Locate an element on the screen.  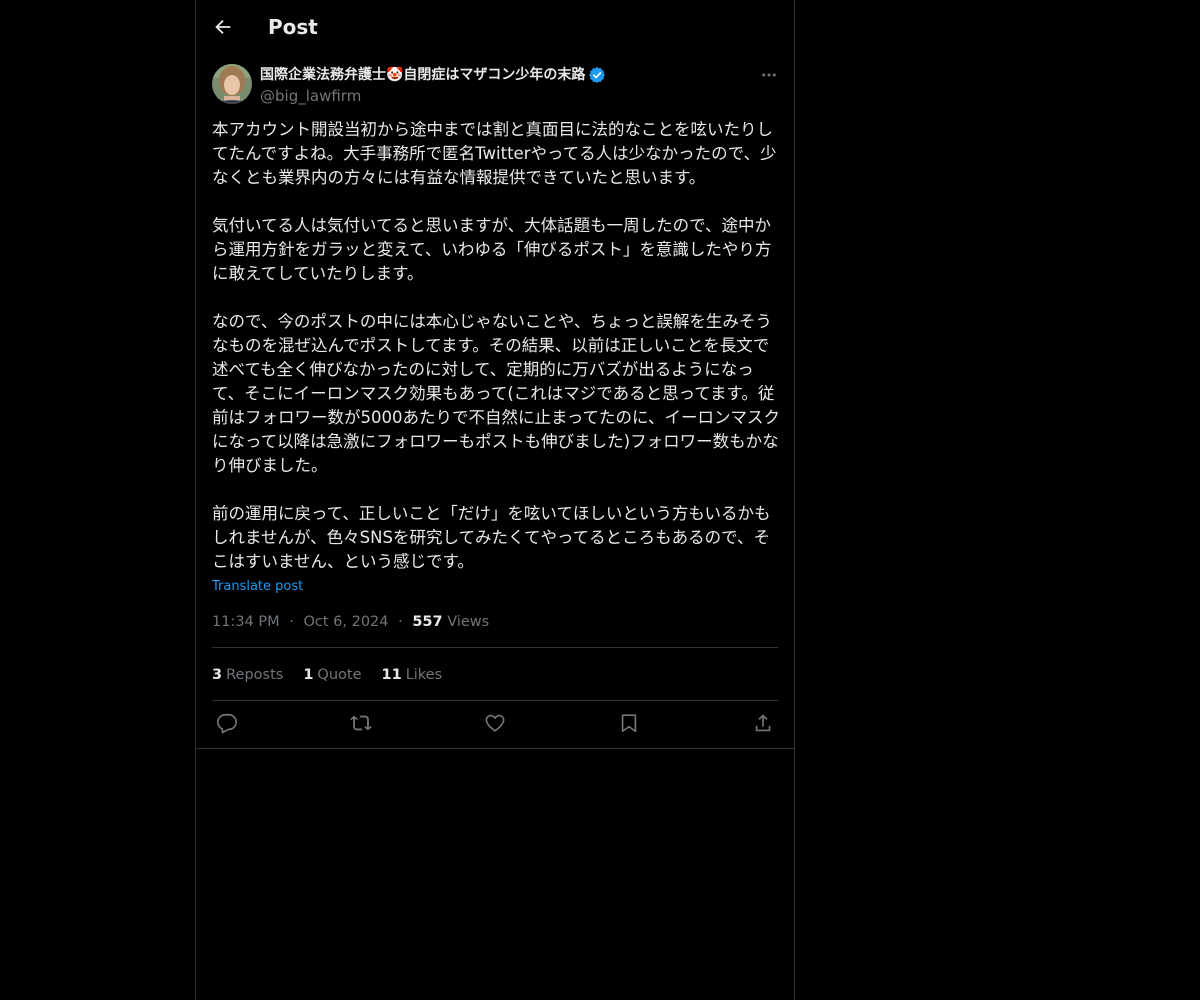
name-row: 国際企業法務弁護士🤡自閉症はマザコン少年の末路 is located at coordinates (433, 75).